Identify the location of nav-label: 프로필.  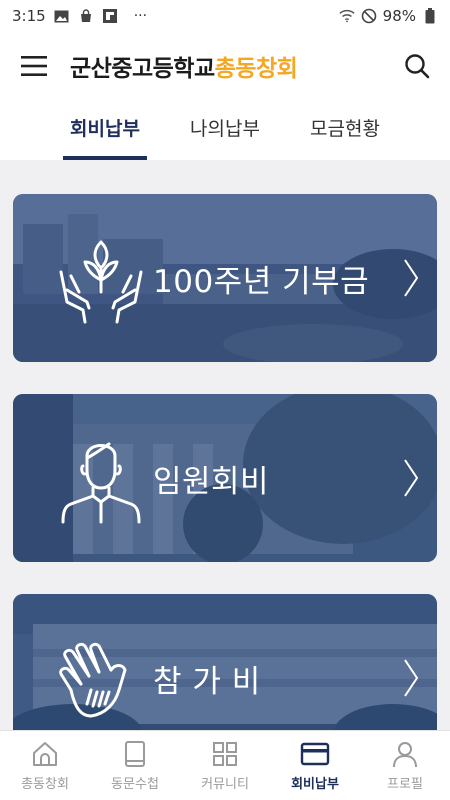
(405, 784).